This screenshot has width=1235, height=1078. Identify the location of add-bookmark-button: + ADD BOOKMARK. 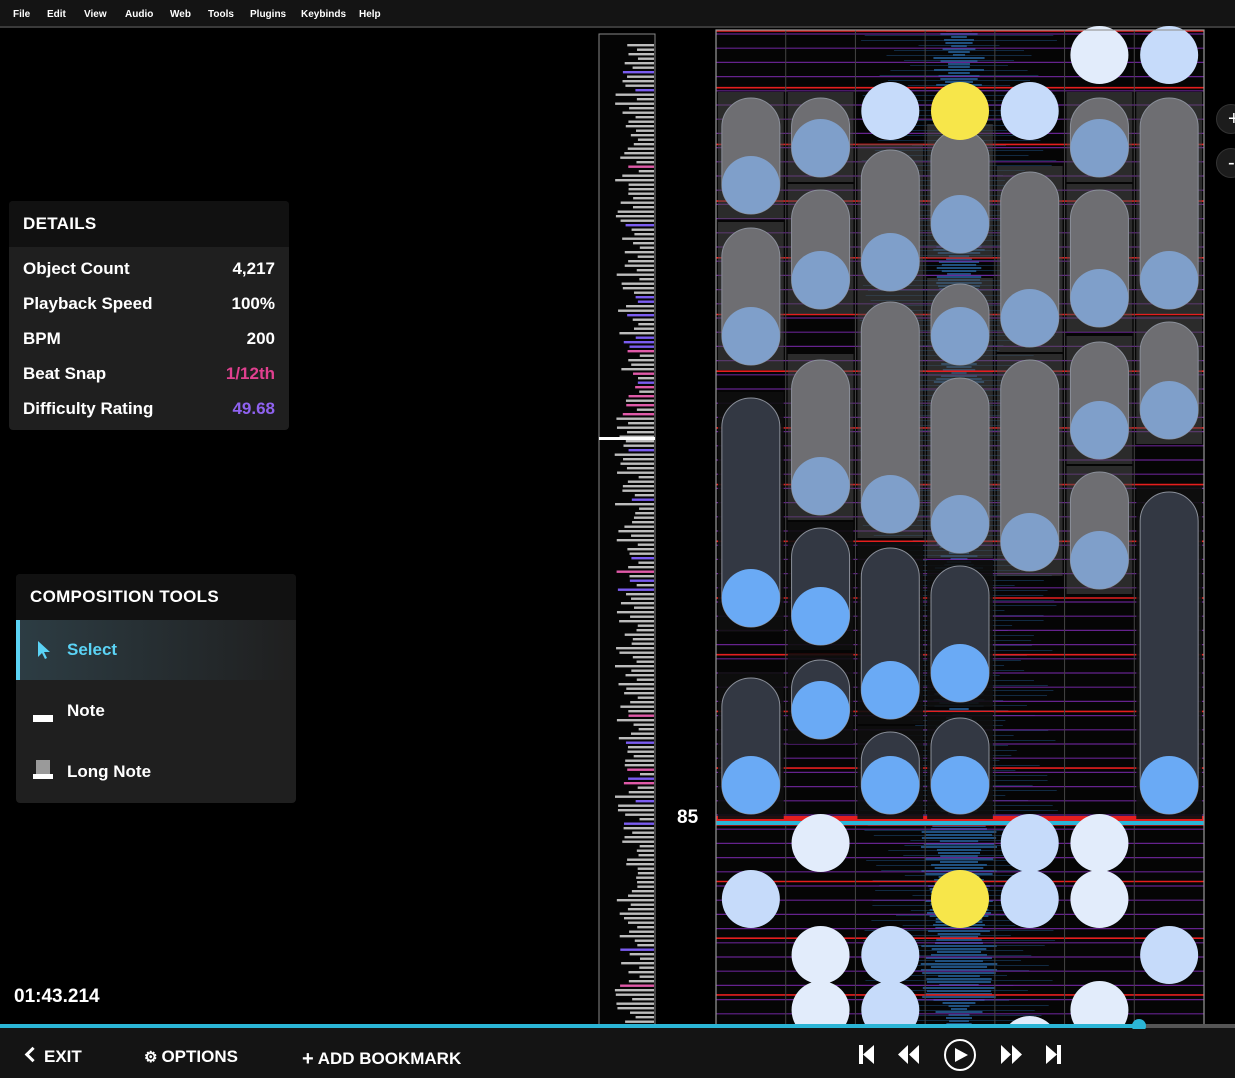
(381, 1058).